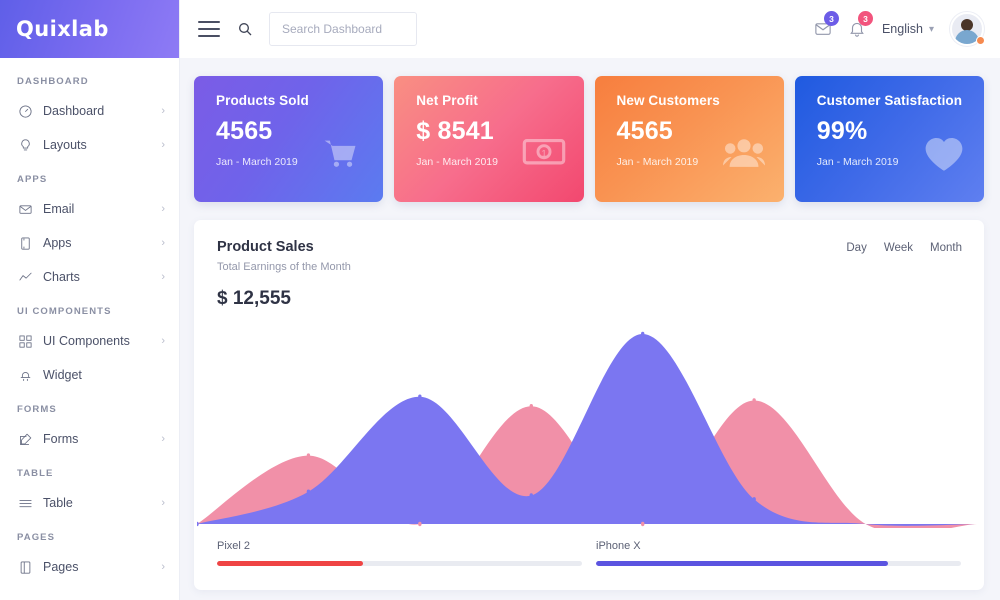 The height and width of the screenshot is (600, 1000). What do you see at coordinates (856, 248) in the screenshot?
I see `range-tab-day: Day` at bounding box center [856, 248].